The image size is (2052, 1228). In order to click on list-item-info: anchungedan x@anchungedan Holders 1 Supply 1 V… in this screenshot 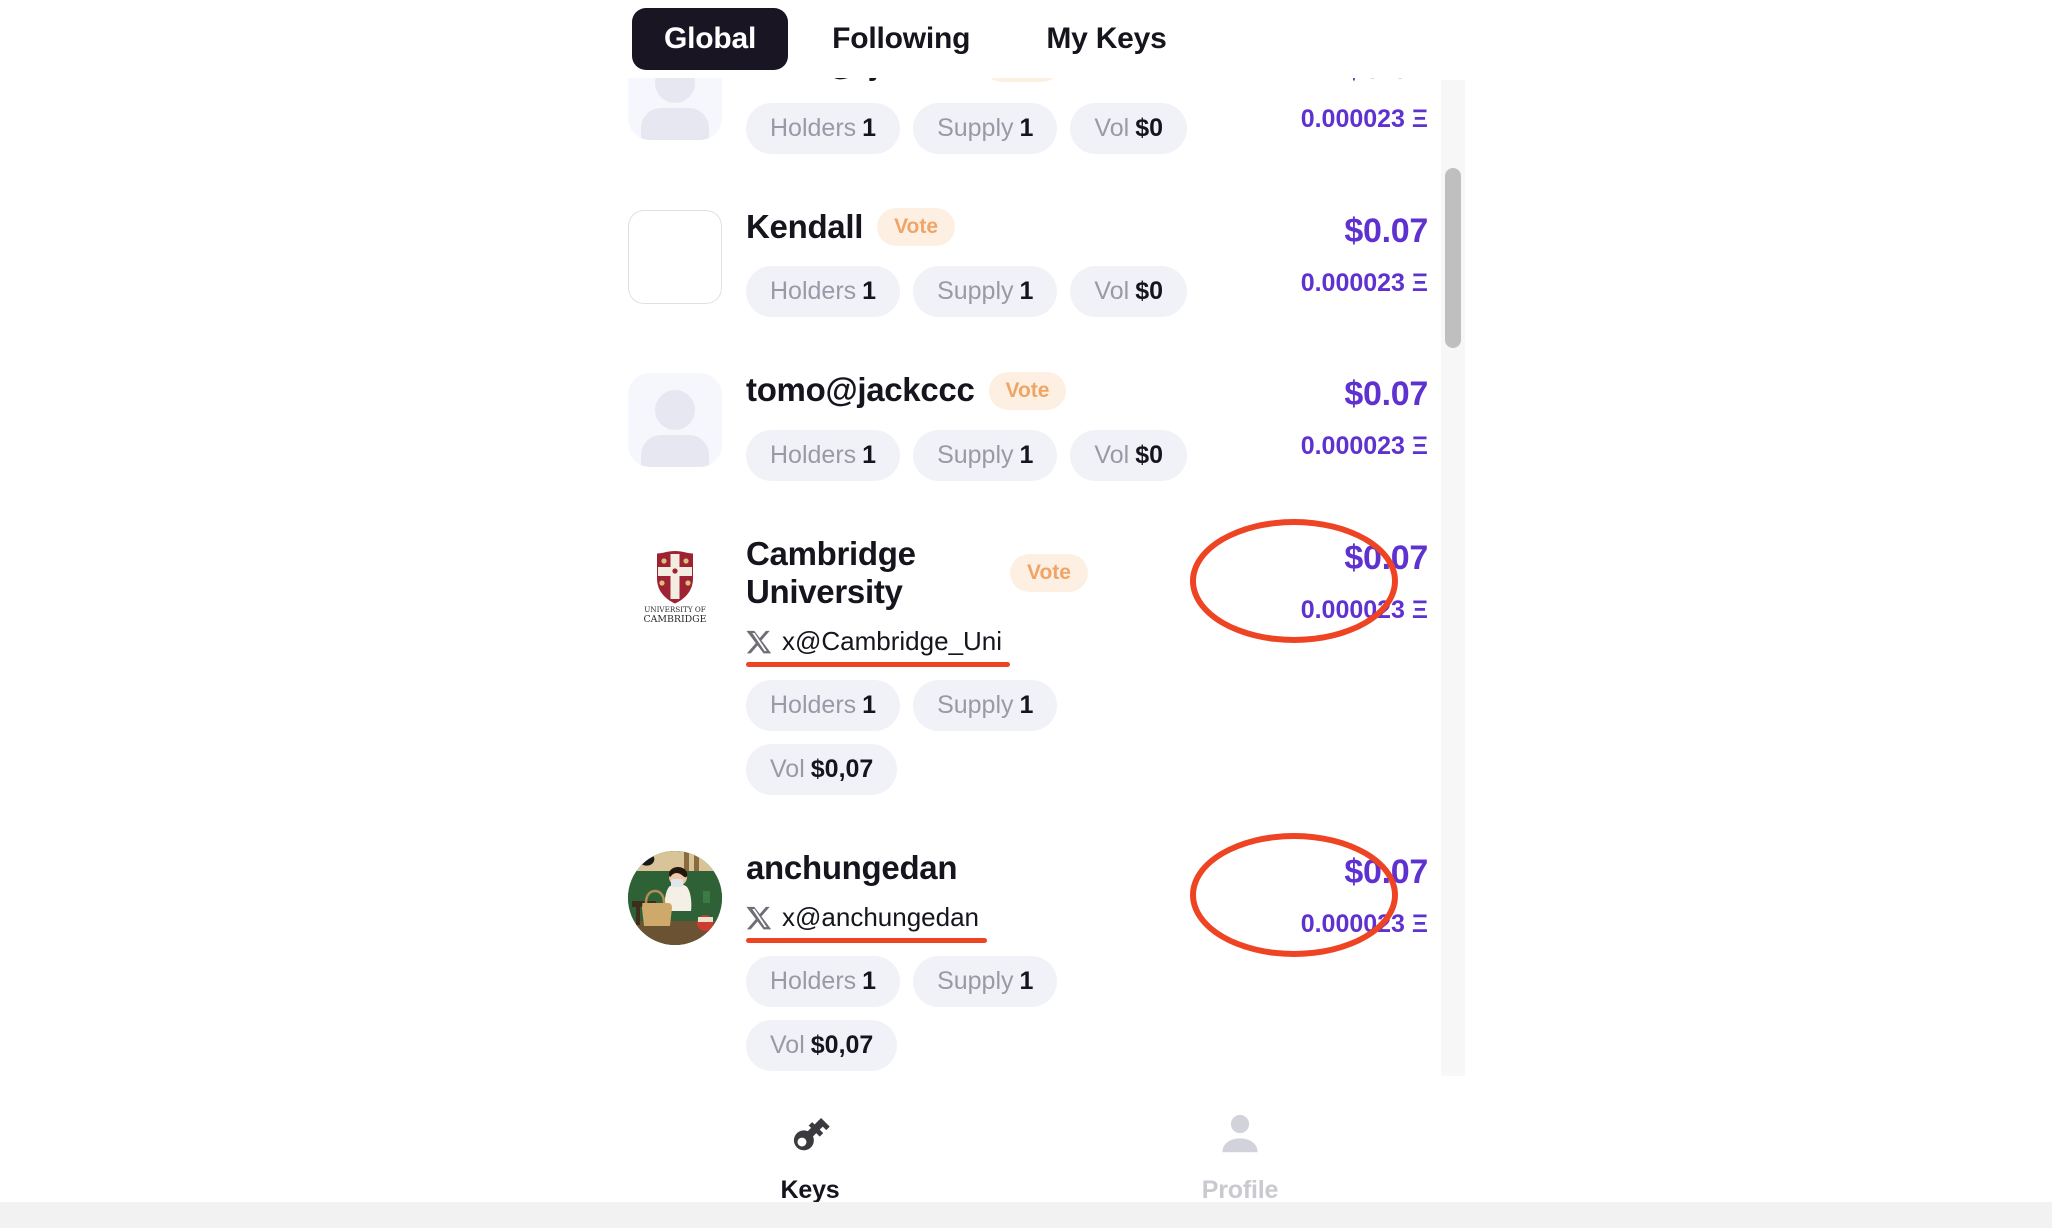, I will do `click(977, 959)`.